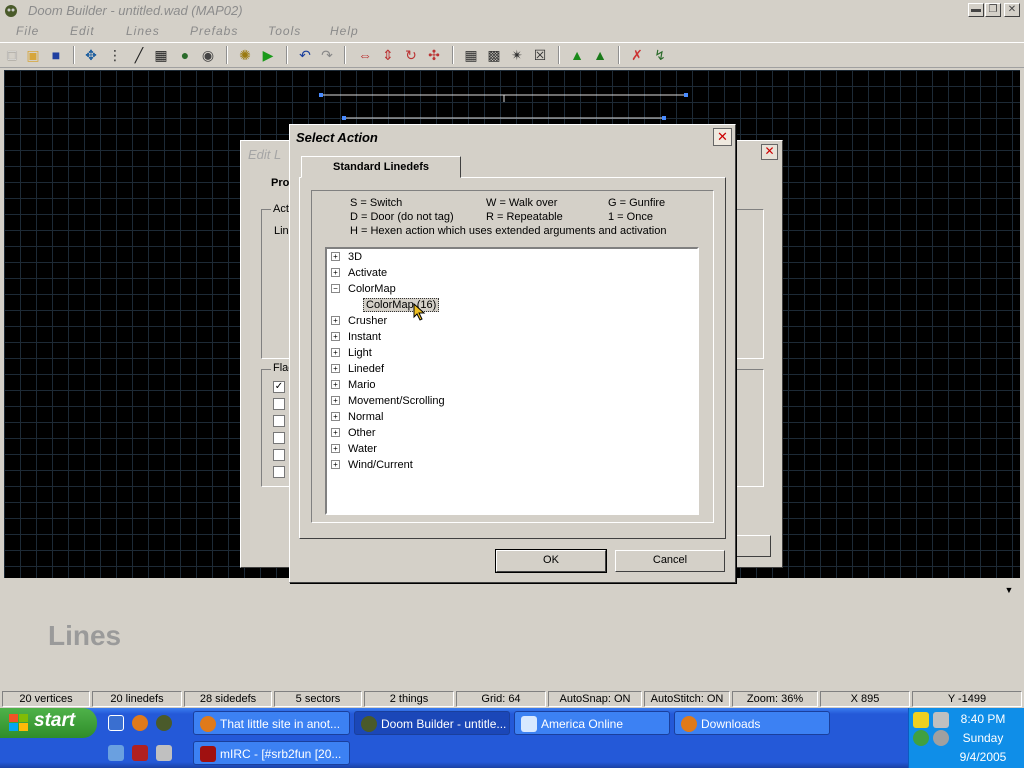 The image size is (1024, 768). Describe the element at coordinates (411, 55) in the screenshot. I see `rotate-icon: ↻` at that location.